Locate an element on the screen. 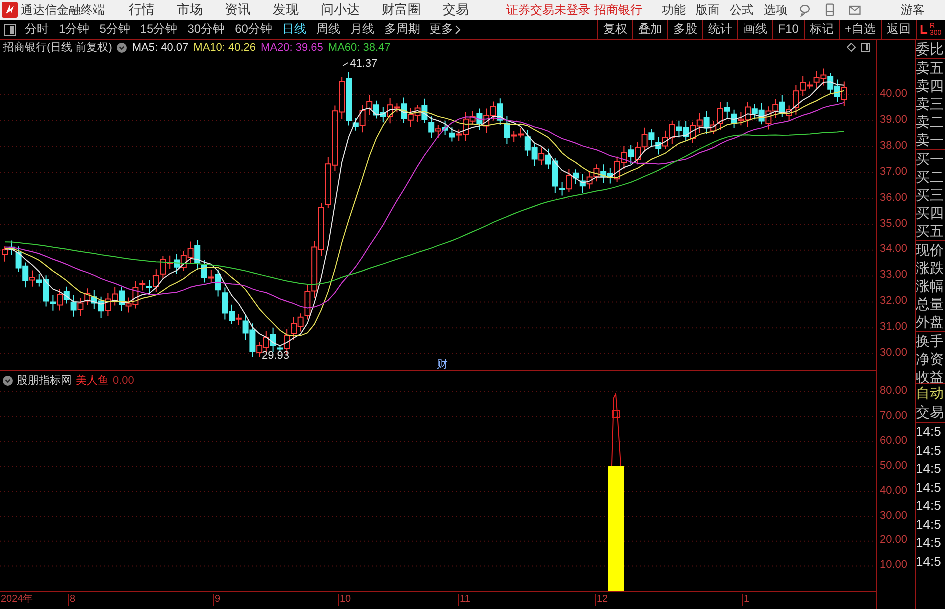 Image resolution: width=945 pixels, height=609 pixels. login-status: 证券交易未登录 is located at coordinates (548, 10).